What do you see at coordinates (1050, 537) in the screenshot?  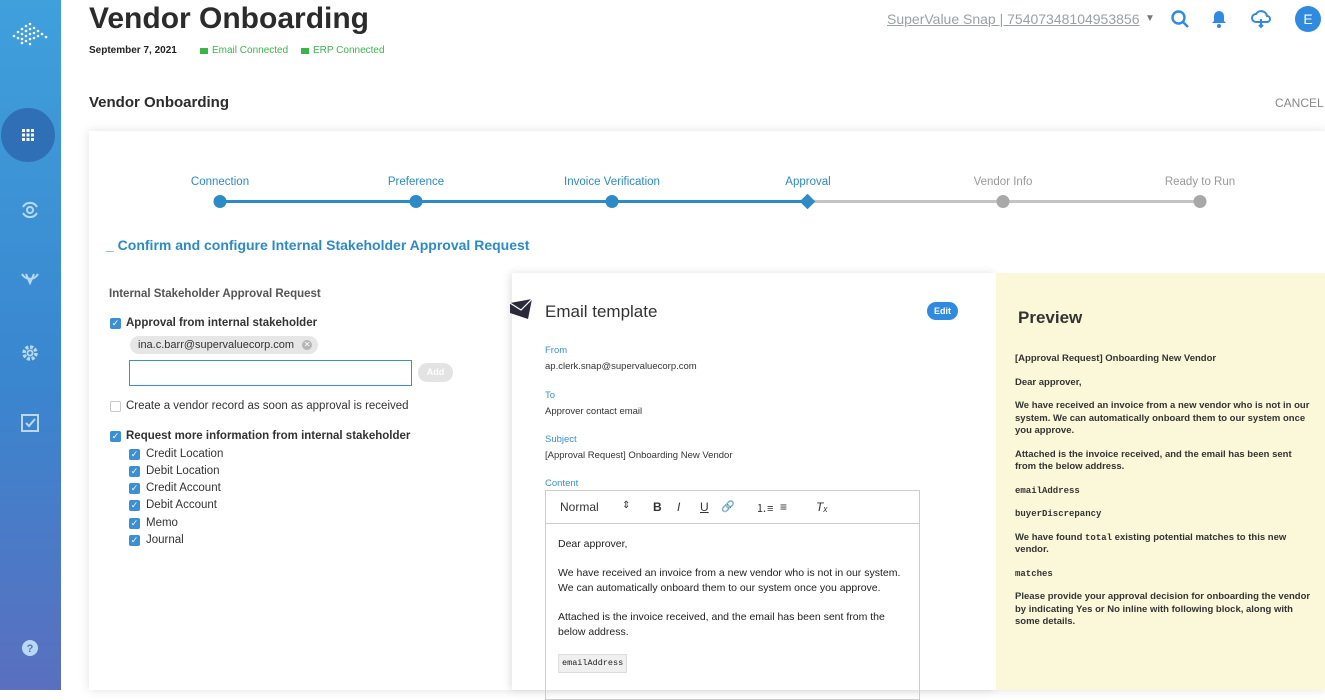 I see `preview-text: We have found` at bounding box center [1050, 537].